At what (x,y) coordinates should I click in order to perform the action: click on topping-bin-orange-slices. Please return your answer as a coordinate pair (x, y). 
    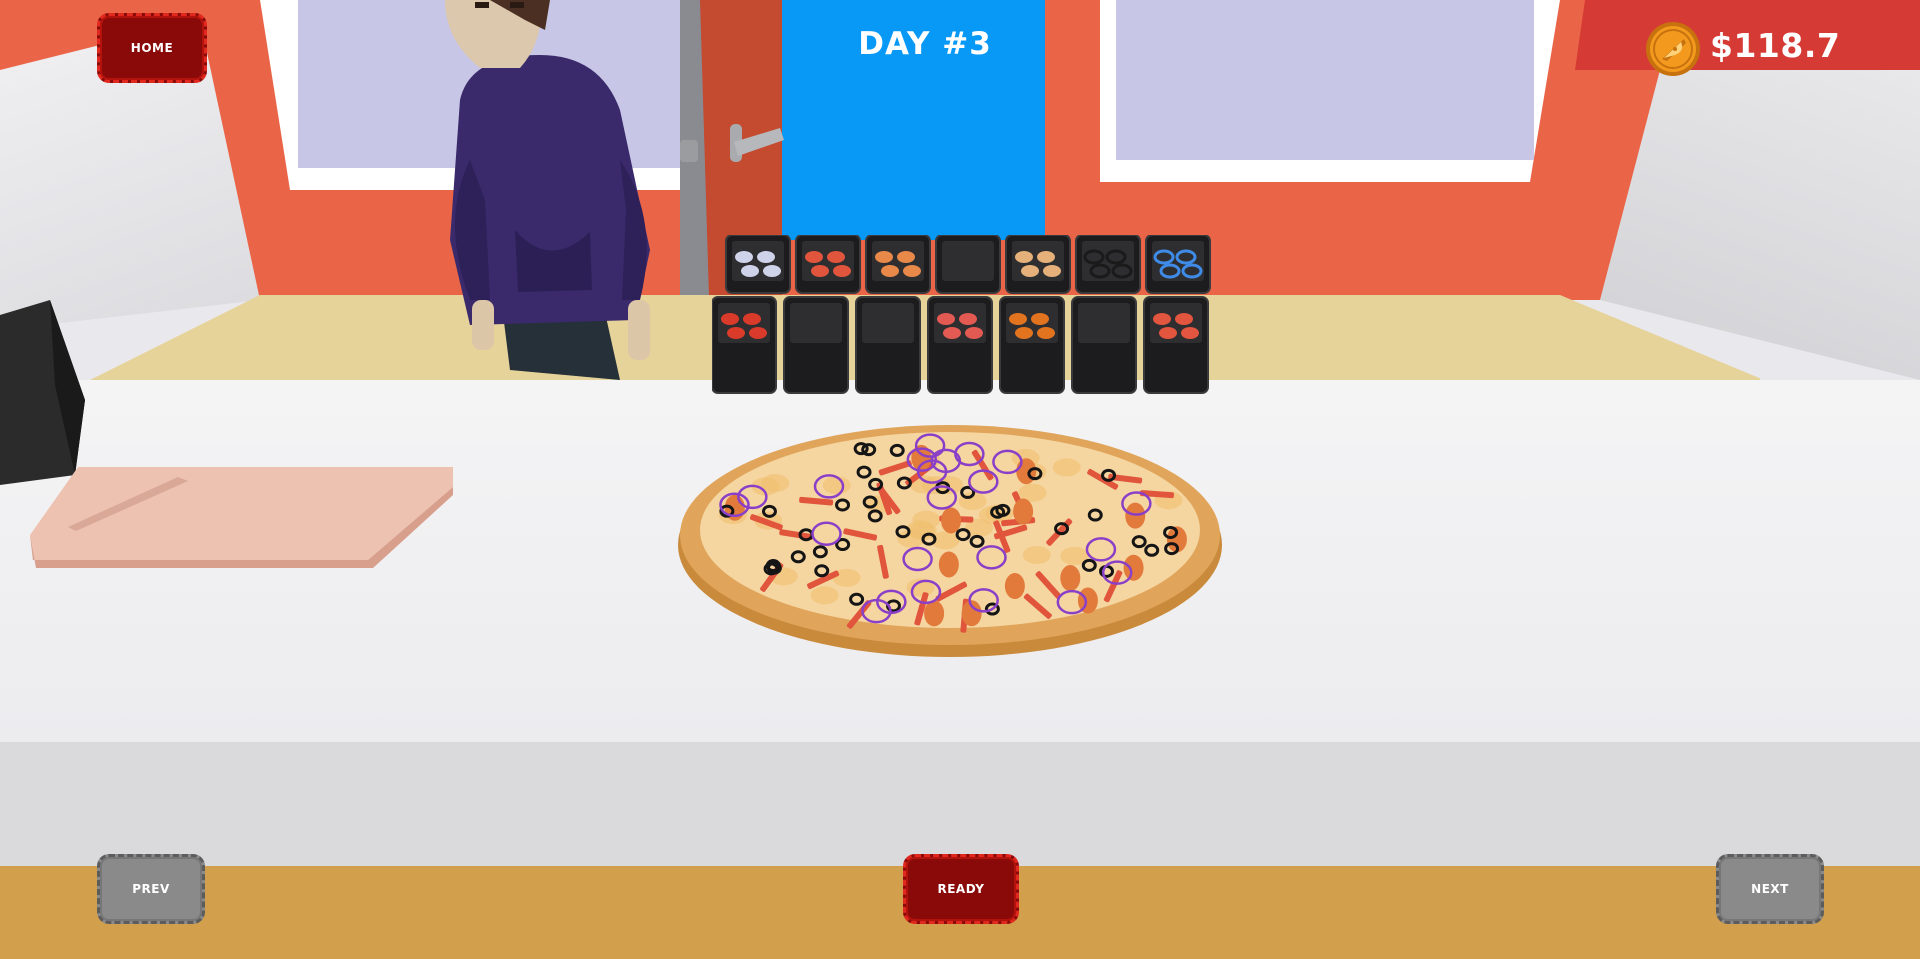
    Looking at the image, I should click on (1032, 345).